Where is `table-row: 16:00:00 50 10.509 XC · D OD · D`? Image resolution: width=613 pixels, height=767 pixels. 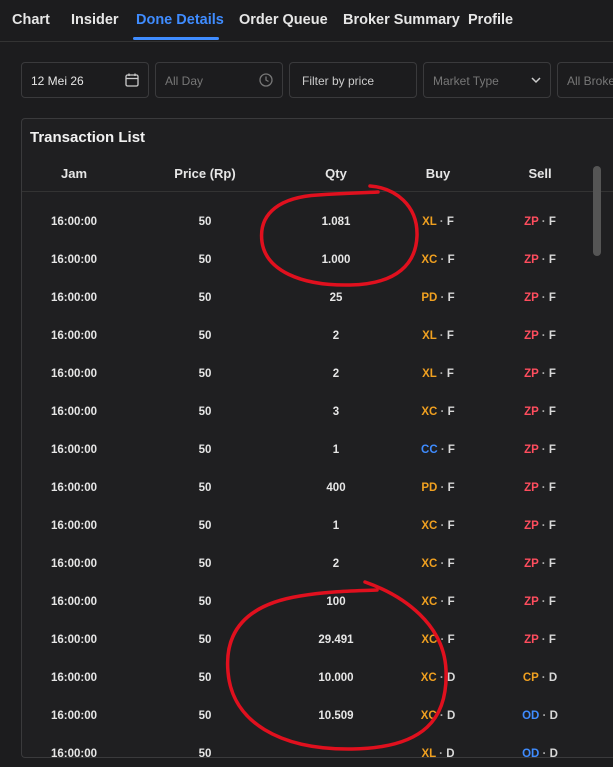
table-row: 16:00:00 50 10.509 XC · D OD · D is located at coordinates (317, 717).